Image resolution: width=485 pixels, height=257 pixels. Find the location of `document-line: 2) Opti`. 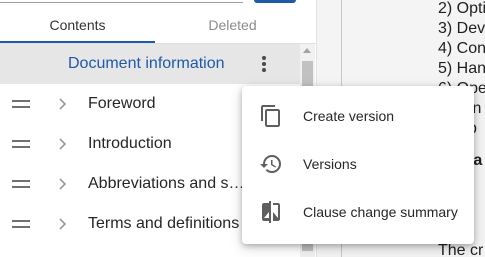

document-line: 2) Opti is located at coordinates (461, 8).